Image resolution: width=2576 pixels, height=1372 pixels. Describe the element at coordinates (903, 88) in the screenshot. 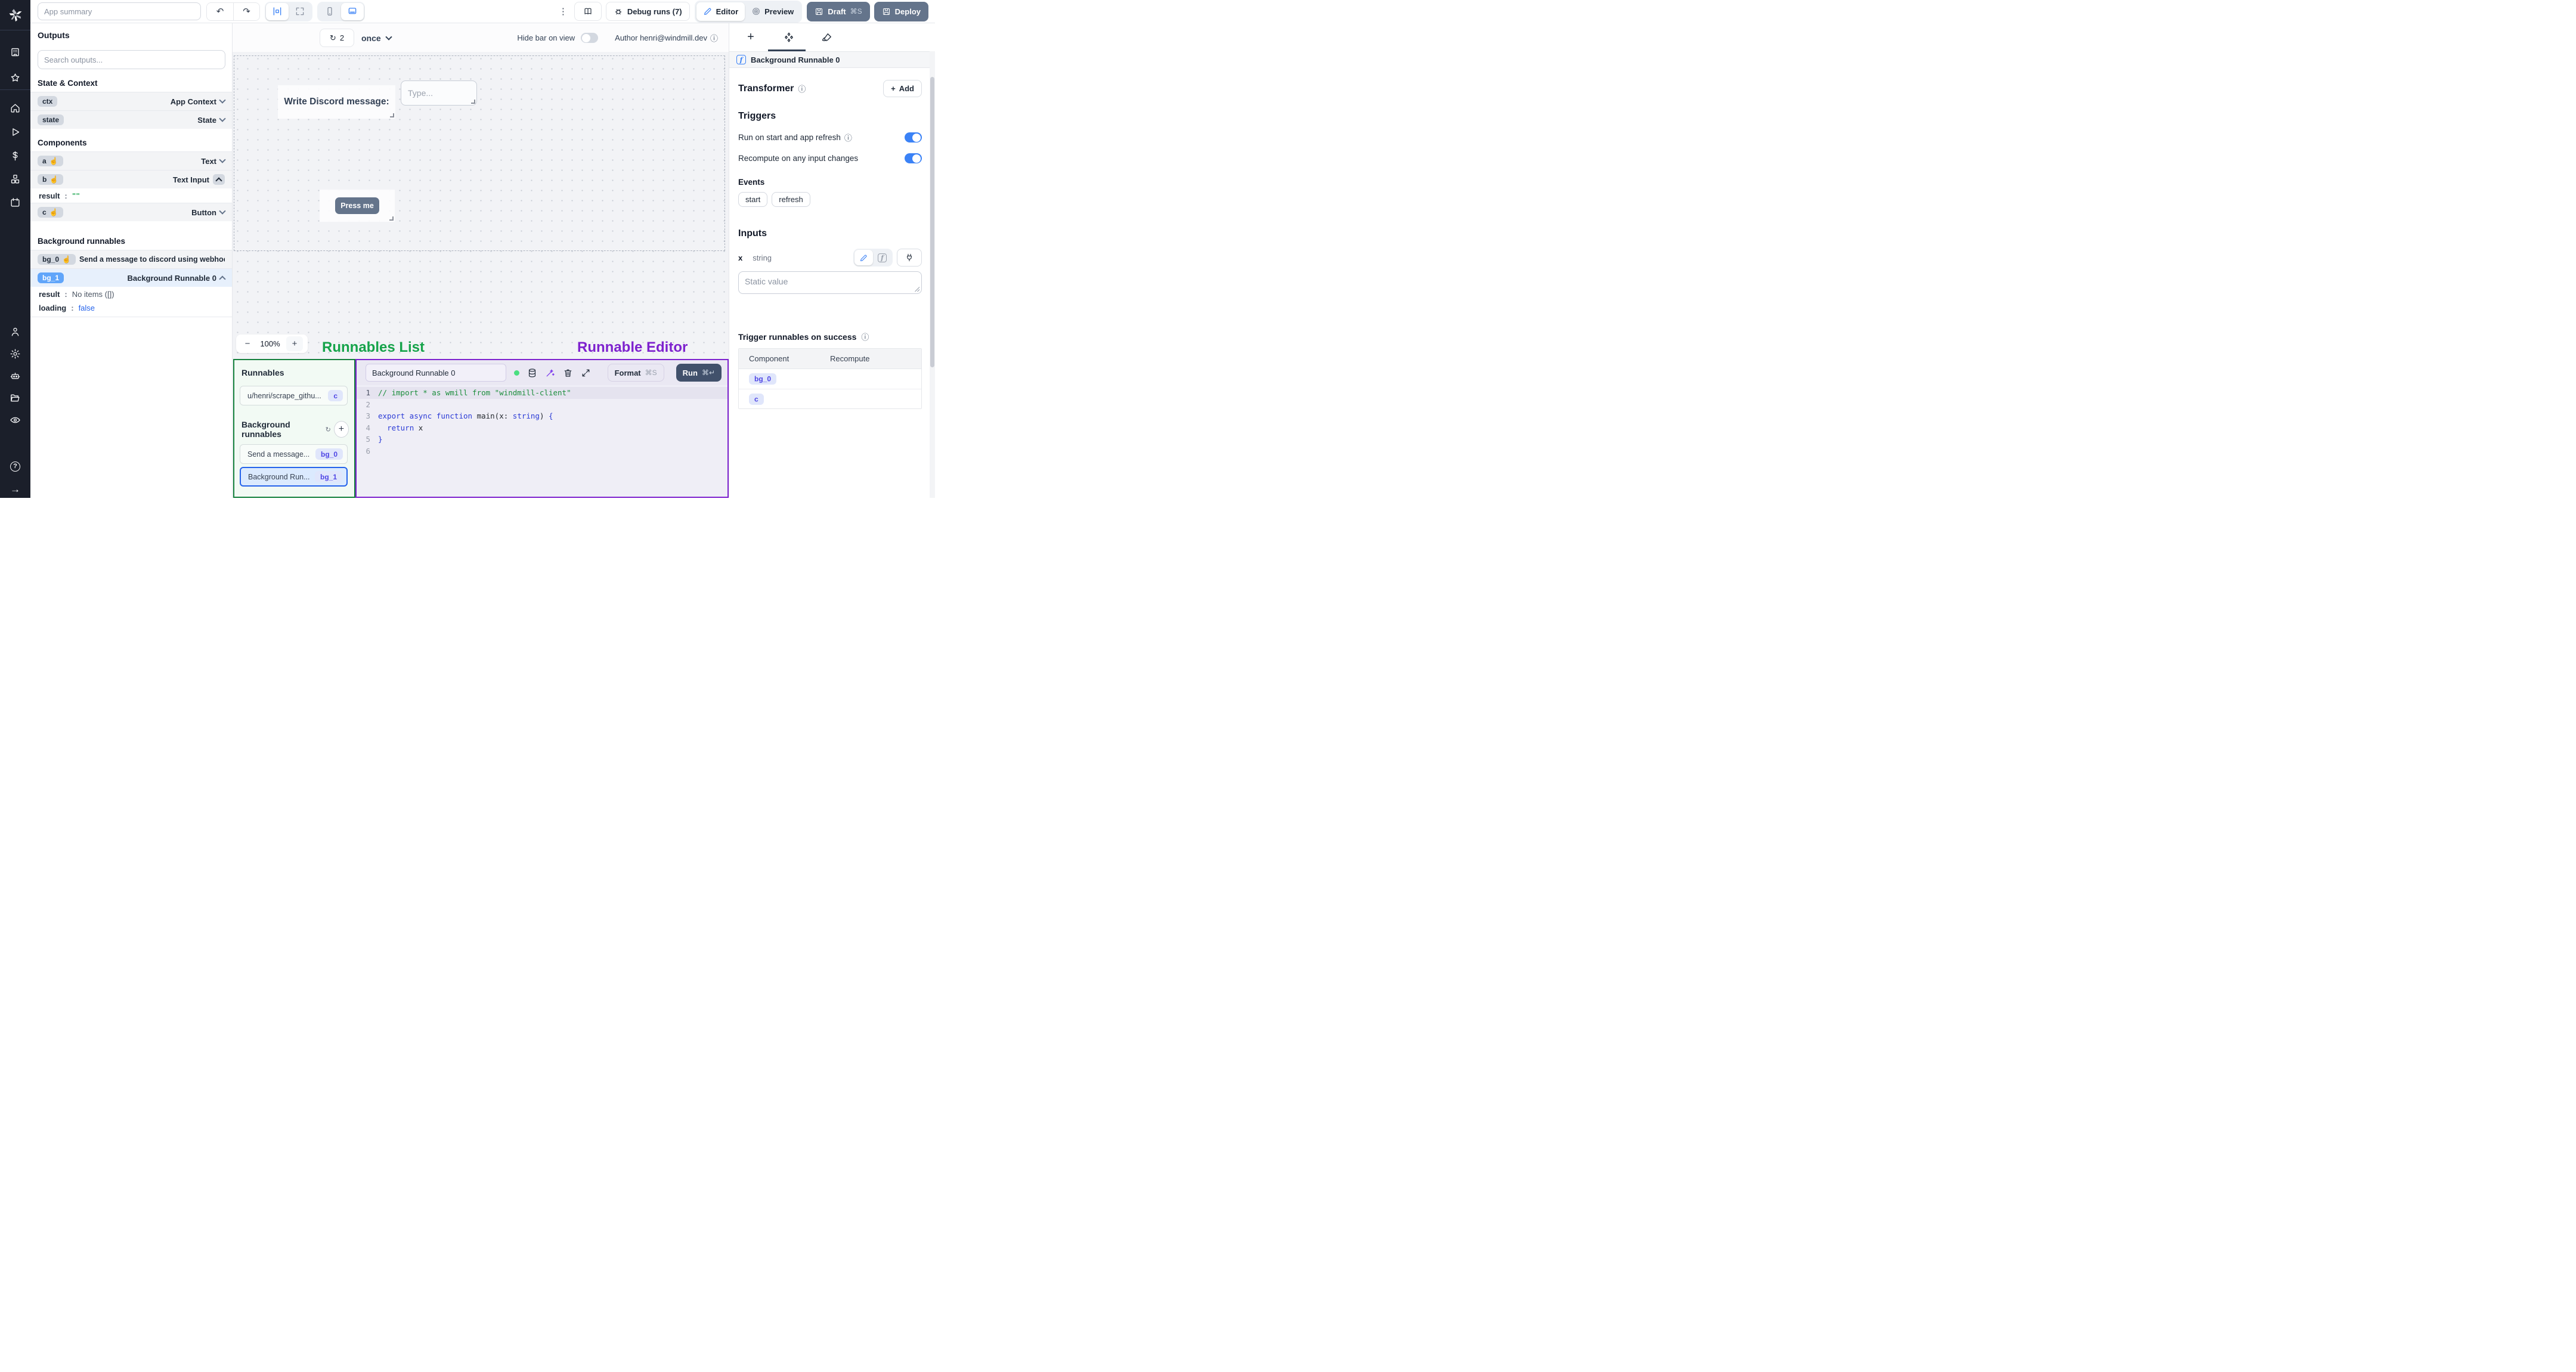

I see `add-transformer-button: + Add` at that location.